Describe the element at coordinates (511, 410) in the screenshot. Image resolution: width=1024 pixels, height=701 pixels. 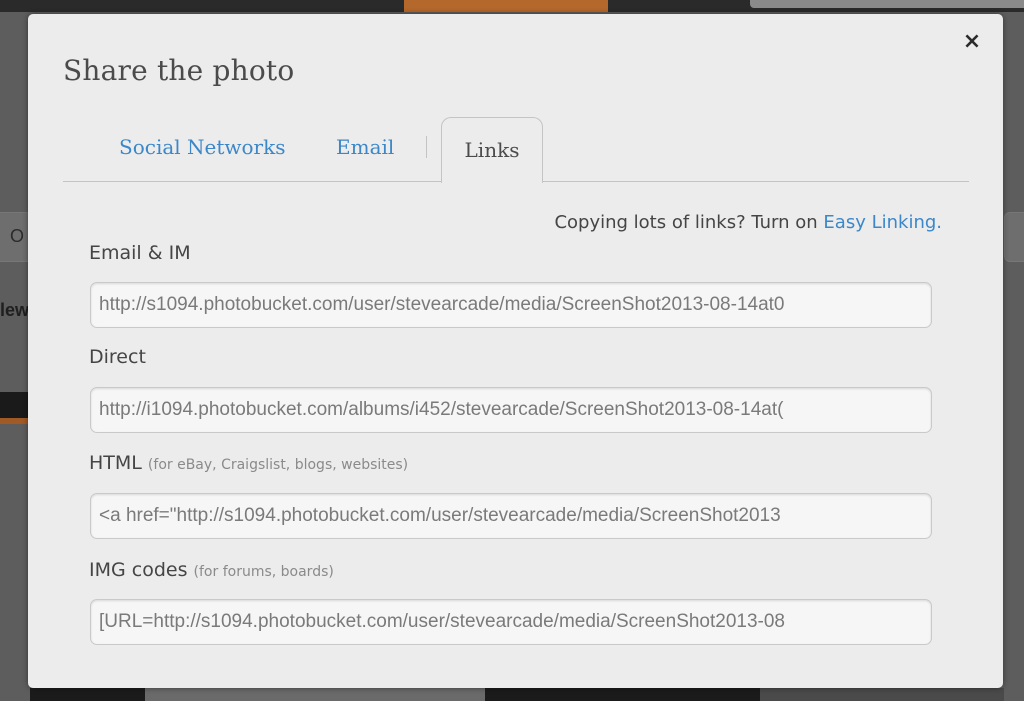
I see `direct-link-field` at that location.